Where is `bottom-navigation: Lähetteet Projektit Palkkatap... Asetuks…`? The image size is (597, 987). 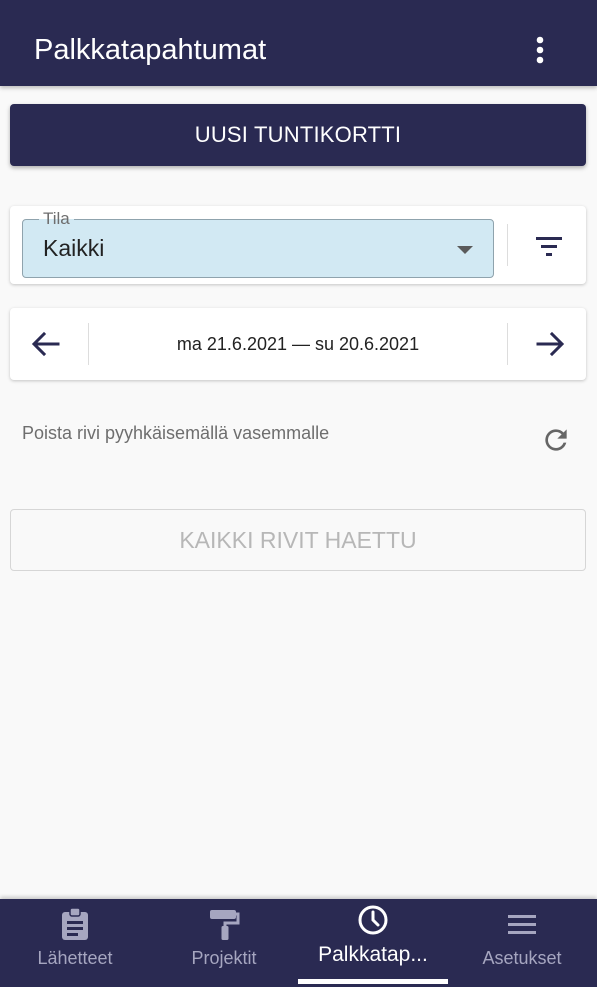 bottom-navigation: Lähetteet Projektit Palkkatap... Asetuks… is located at coordinates (298, 943).